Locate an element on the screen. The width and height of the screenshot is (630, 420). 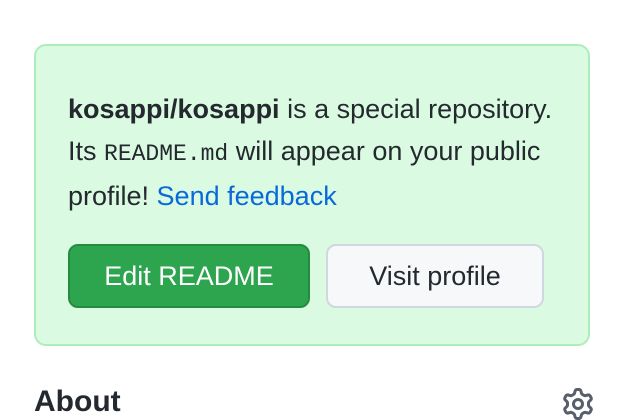
visit-profile-button: Visit profile is located at coordinates (435, 276).